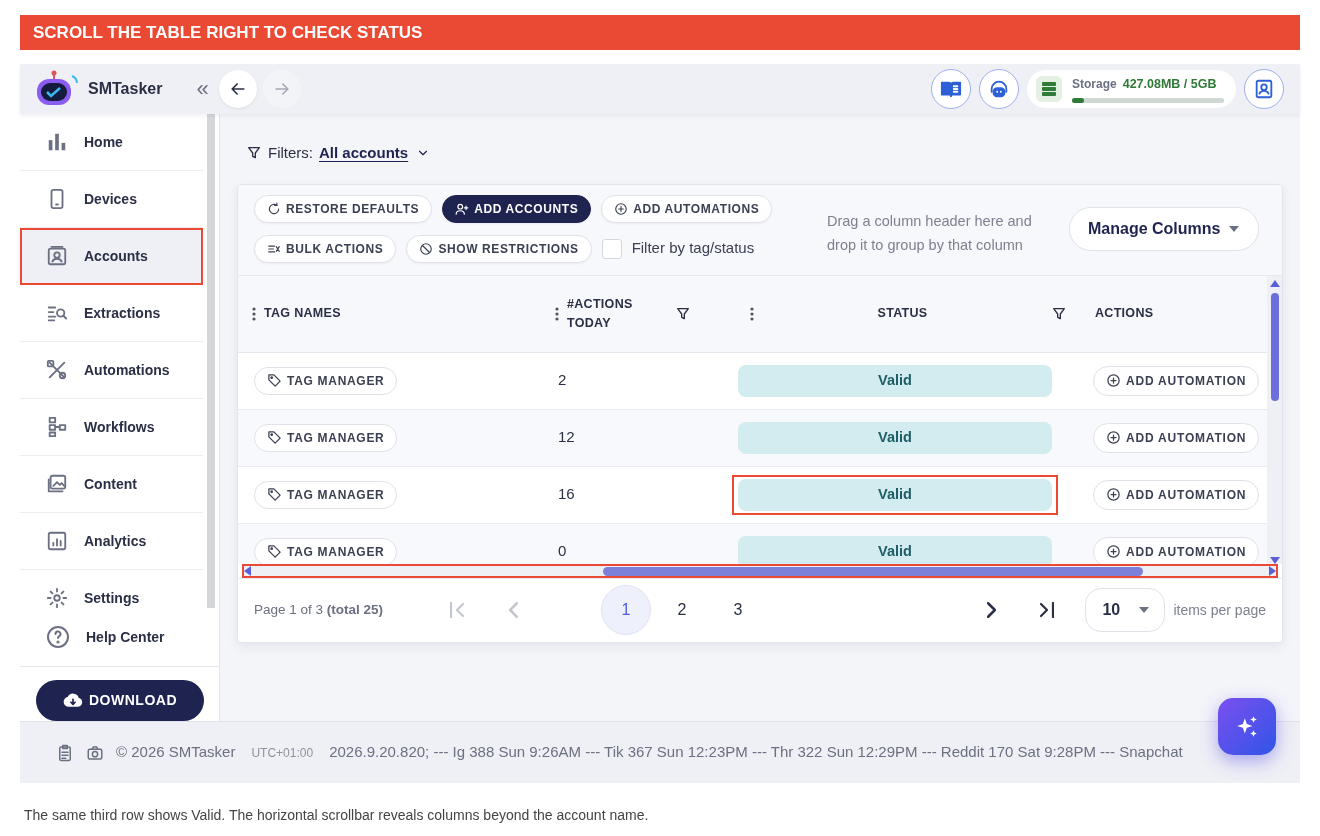  Describe the element at coordinates (1174, 313) in the screenshot. I see `column-header: ACTIONS` at that location.